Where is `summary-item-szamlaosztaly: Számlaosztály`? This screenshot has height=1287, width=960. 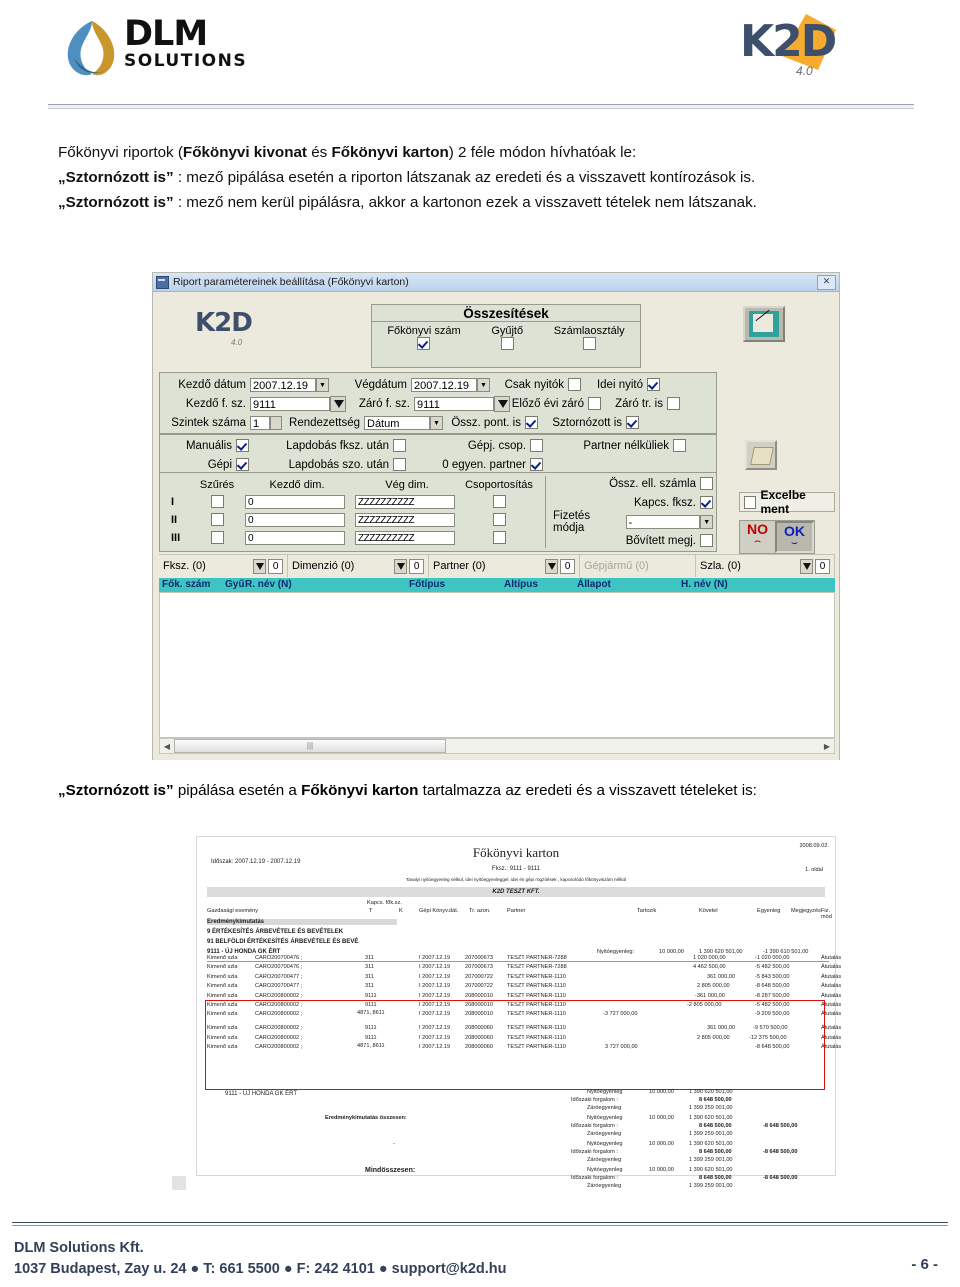 summary-item-szamlaosztaly: Számlaosztály is located at coordinates (589, 338).